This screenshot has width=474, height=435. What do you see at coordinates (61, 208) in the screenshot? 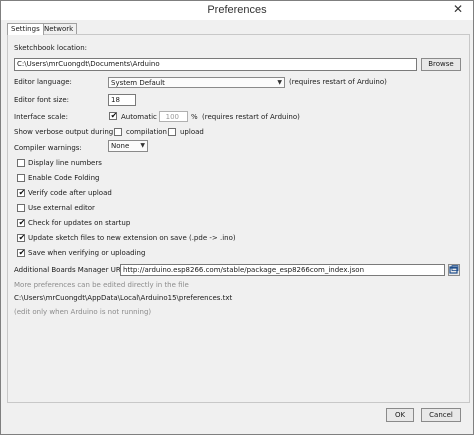
I see `use-external-editor-label: Use external editor` at bounding box center [61, 208].